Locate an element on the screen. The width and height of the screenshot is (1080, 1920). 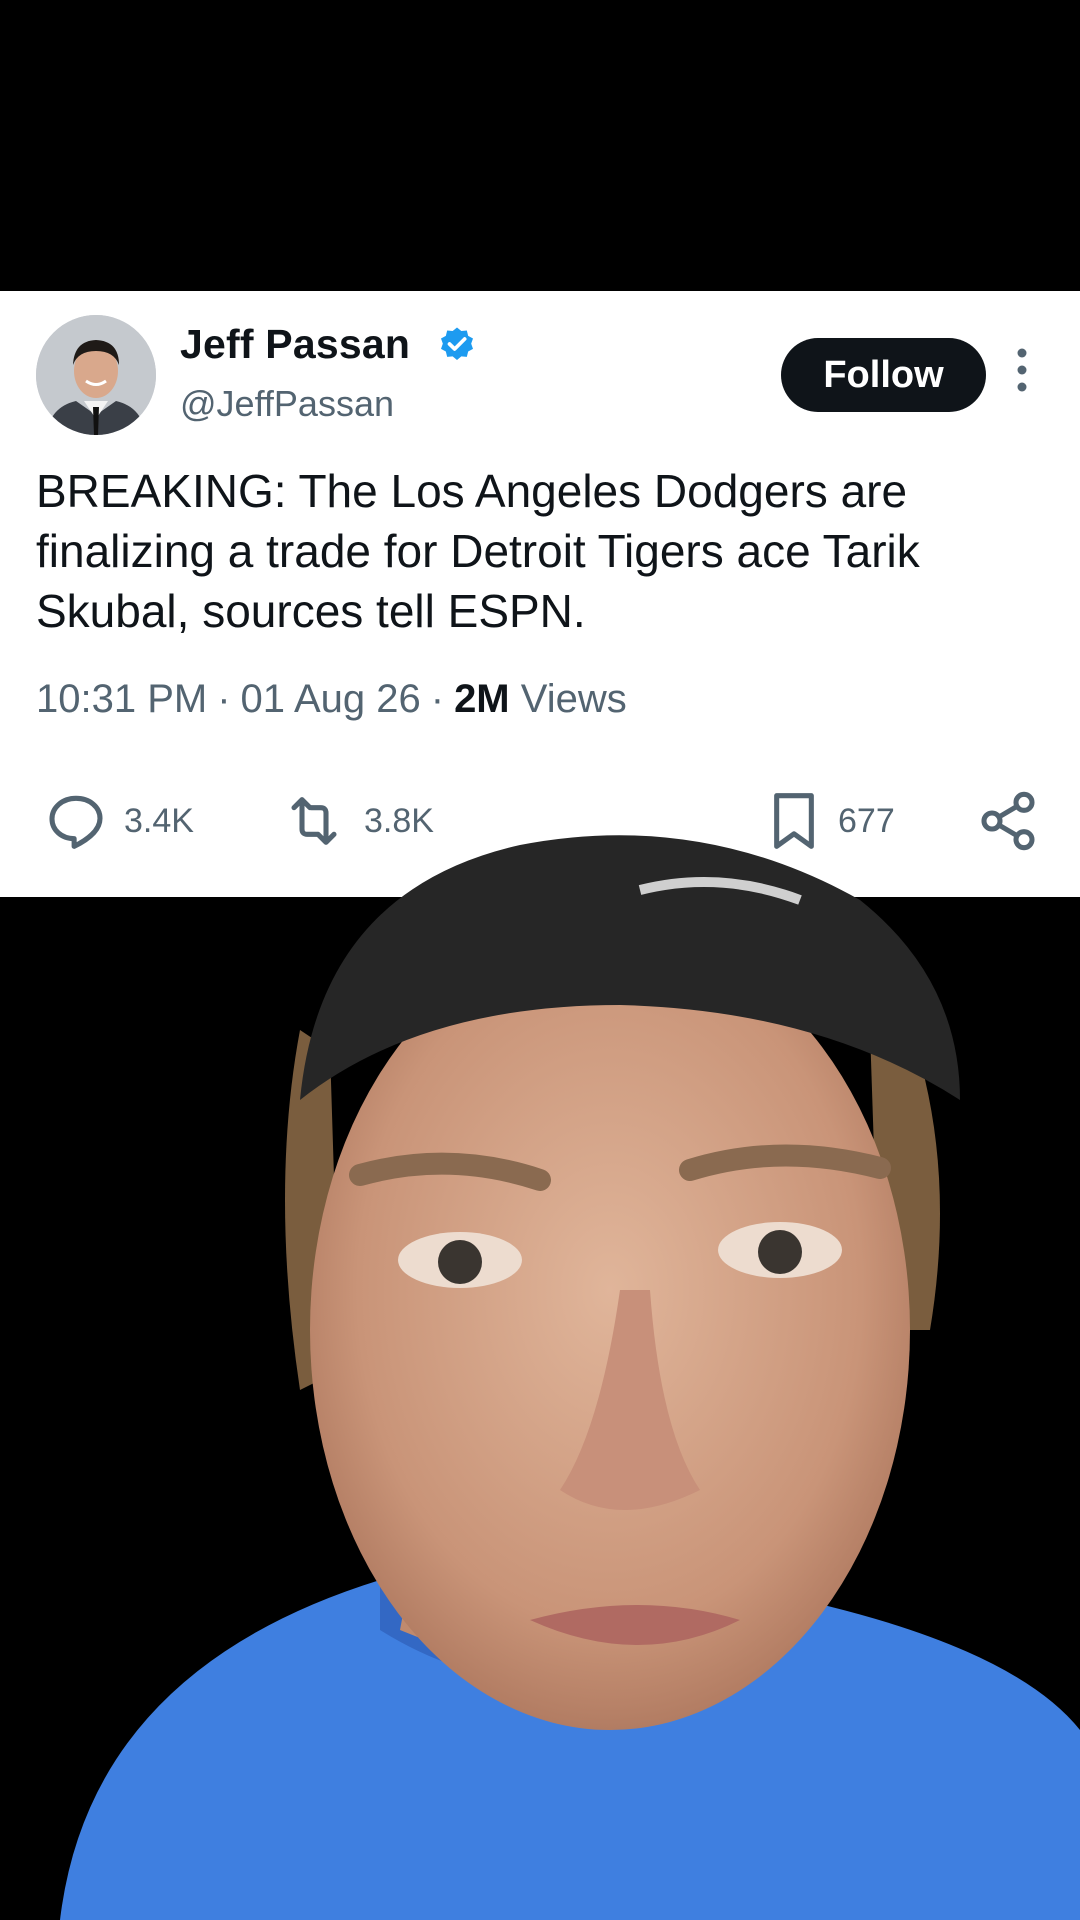
author-name: Jeff Passan is located at coordinates (295, 344).